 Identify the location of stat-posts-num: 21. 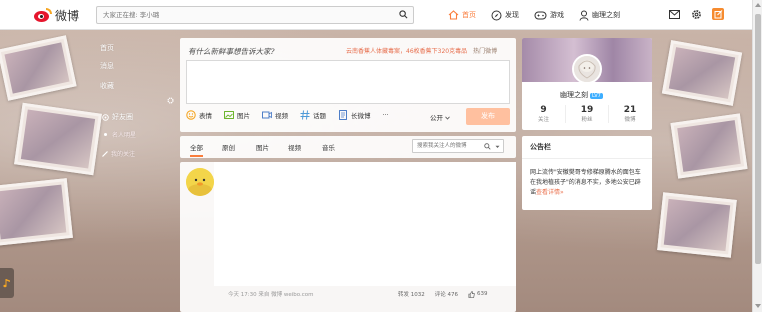
(630, 110).